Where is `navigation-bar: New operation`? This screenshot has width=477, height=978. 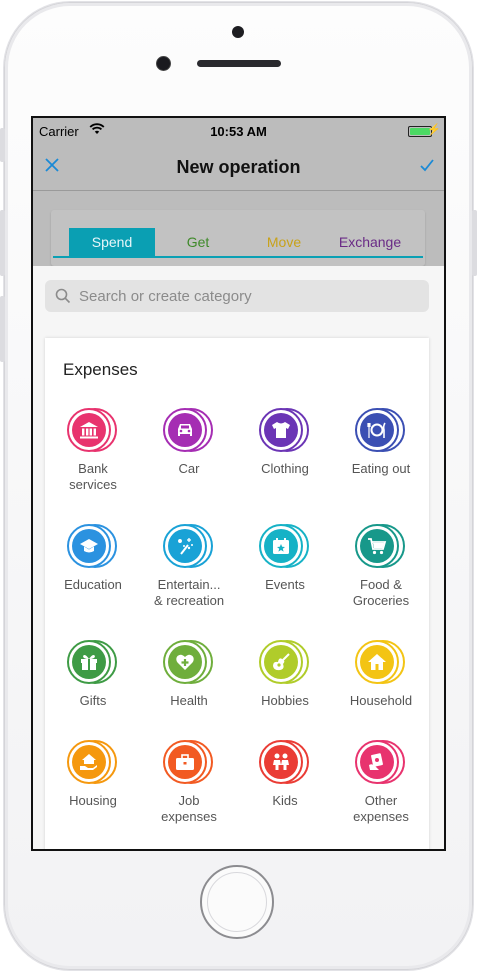 navigation-bar: New operation is located at coordinates (238, 167).